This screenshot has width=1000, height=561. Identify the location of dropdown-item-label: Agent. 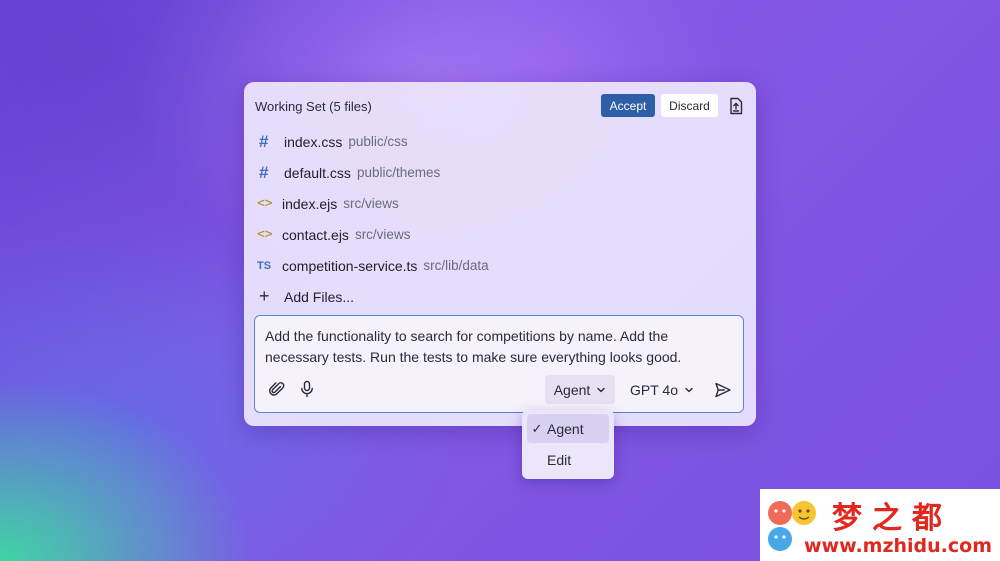
(565, 428).